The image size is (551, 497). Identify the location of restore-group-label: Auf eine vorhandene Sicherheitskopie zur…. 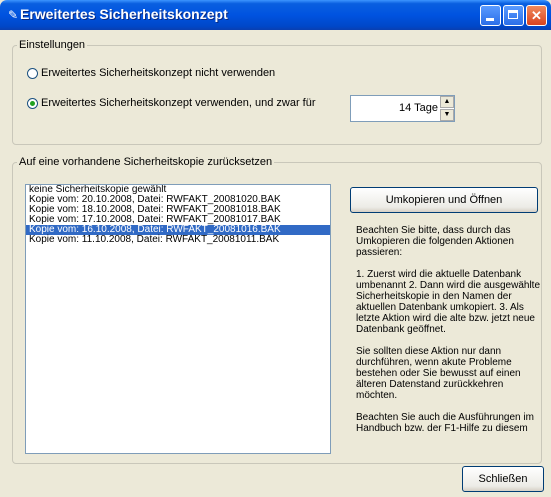
(146, 162).